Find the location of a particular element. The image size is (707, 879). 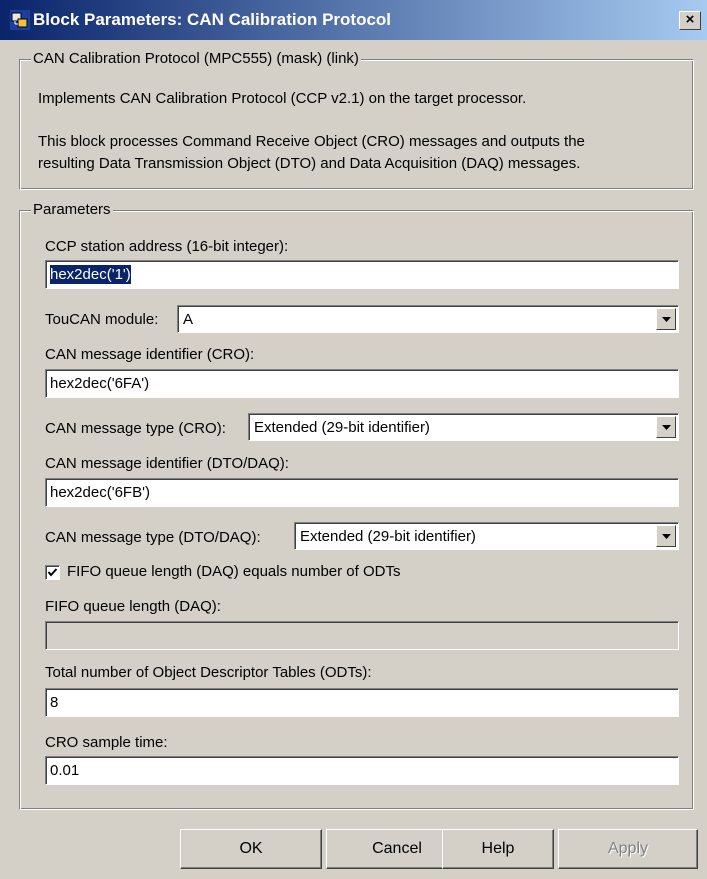

station-address-label: CCP station address (16-bit integer): is located at coordinates (167, 246).